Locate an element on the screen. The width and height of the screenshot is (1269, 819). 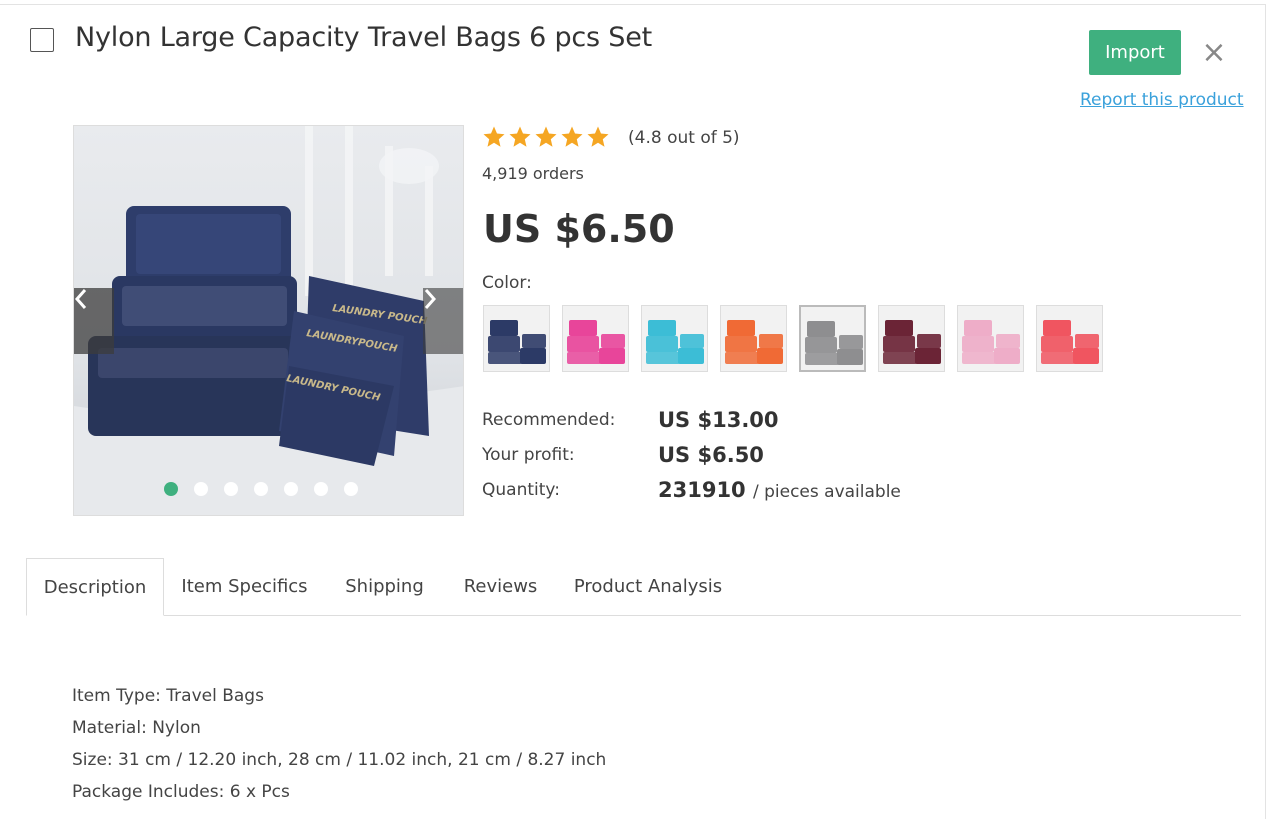
color-swatch-navy is located at coordinates (516, 338).